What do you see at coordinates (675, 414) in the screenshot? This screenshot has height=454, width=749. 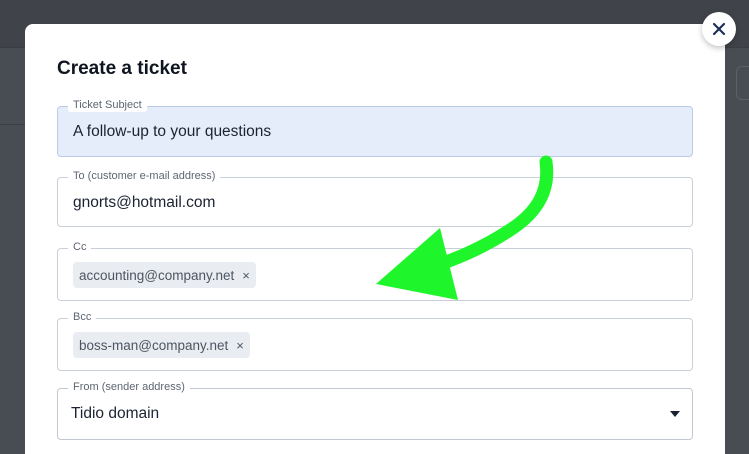 I see `caret-down-icon` at bounding box center [675, 414].